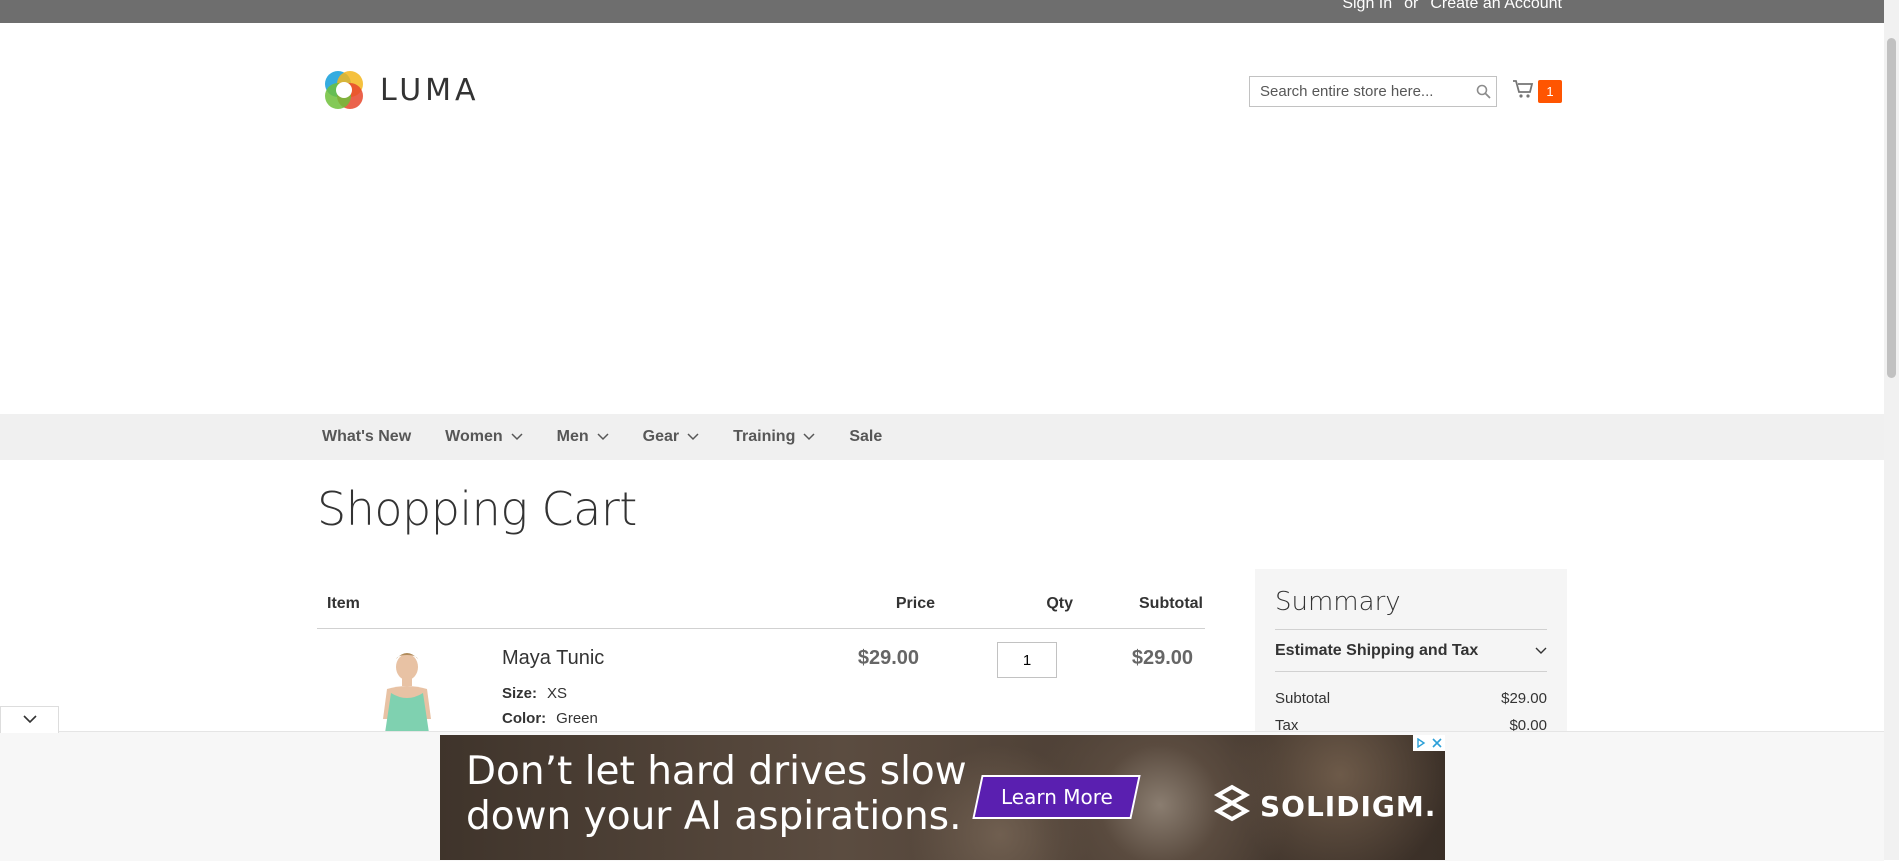 This screenshot has width=1899, height=861. I want to click on nav-item-training: Training, so click(774, 437).